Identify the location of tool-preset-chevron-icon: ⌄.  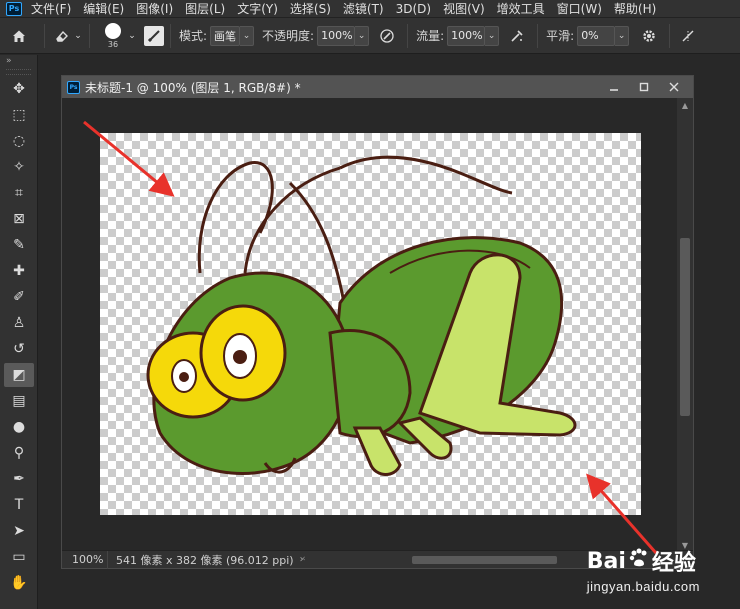
(78, 36).